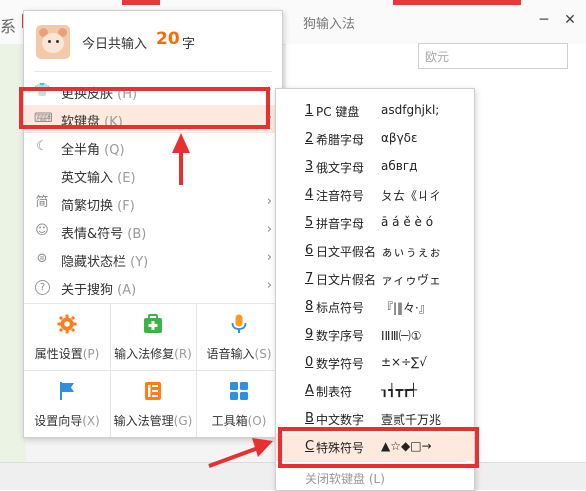 Image resolution: width=586 pixels, height=491 pixels. Describe the element at coordinates (222, 300) in the screenshot. I see `annotation-arrows` at that location.